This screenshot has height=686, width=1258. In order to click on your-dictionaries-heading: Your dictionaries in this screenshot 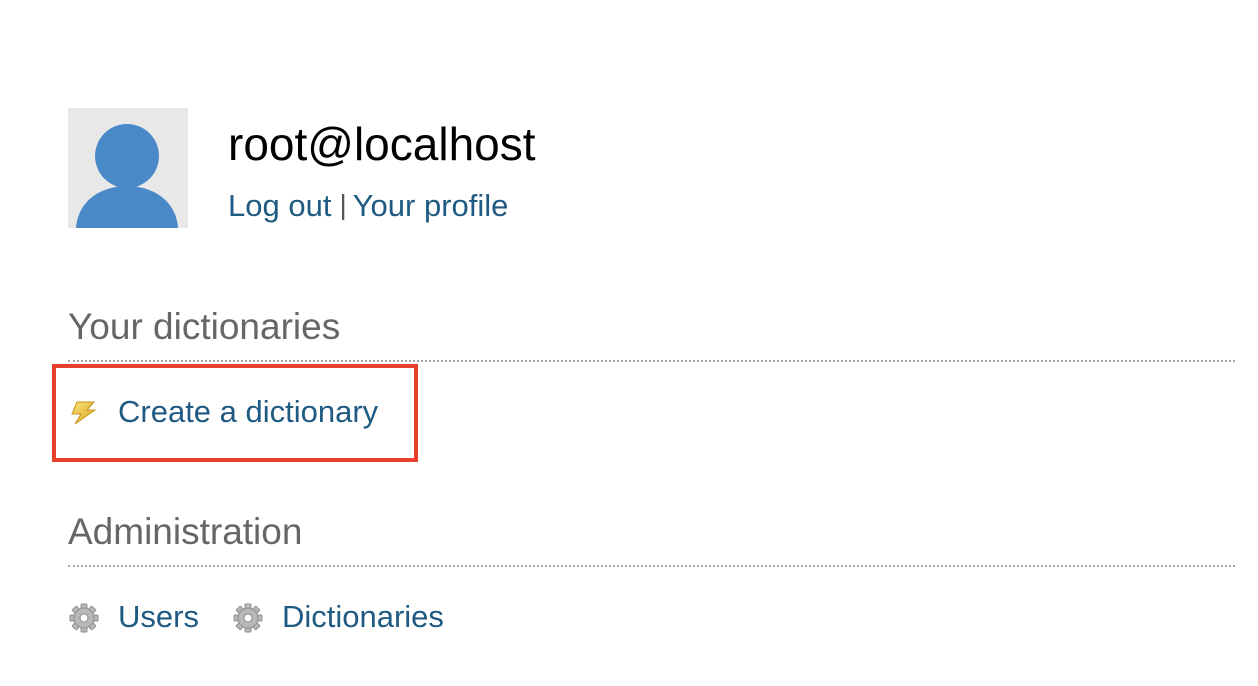, I will do `click(204, 326)`.